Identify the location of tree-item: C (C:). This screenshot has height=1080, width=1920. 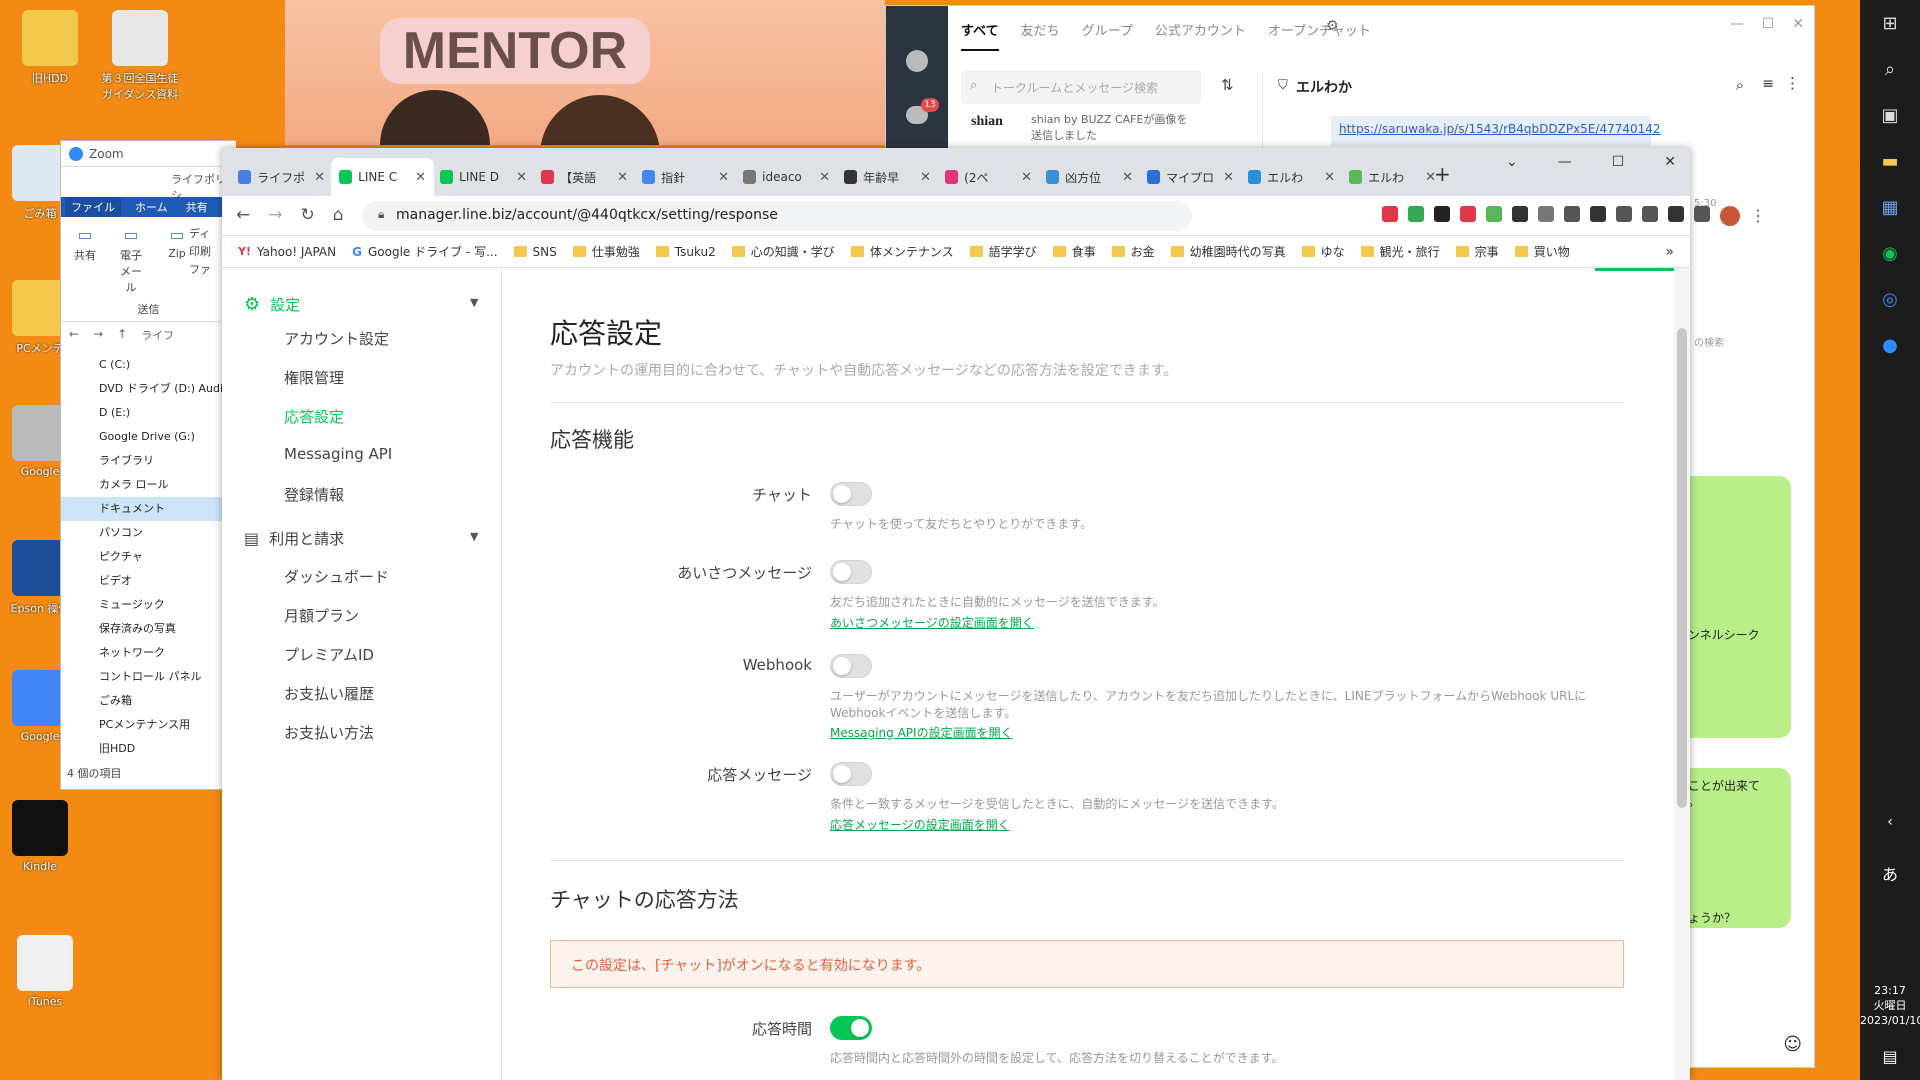
(148, 365).